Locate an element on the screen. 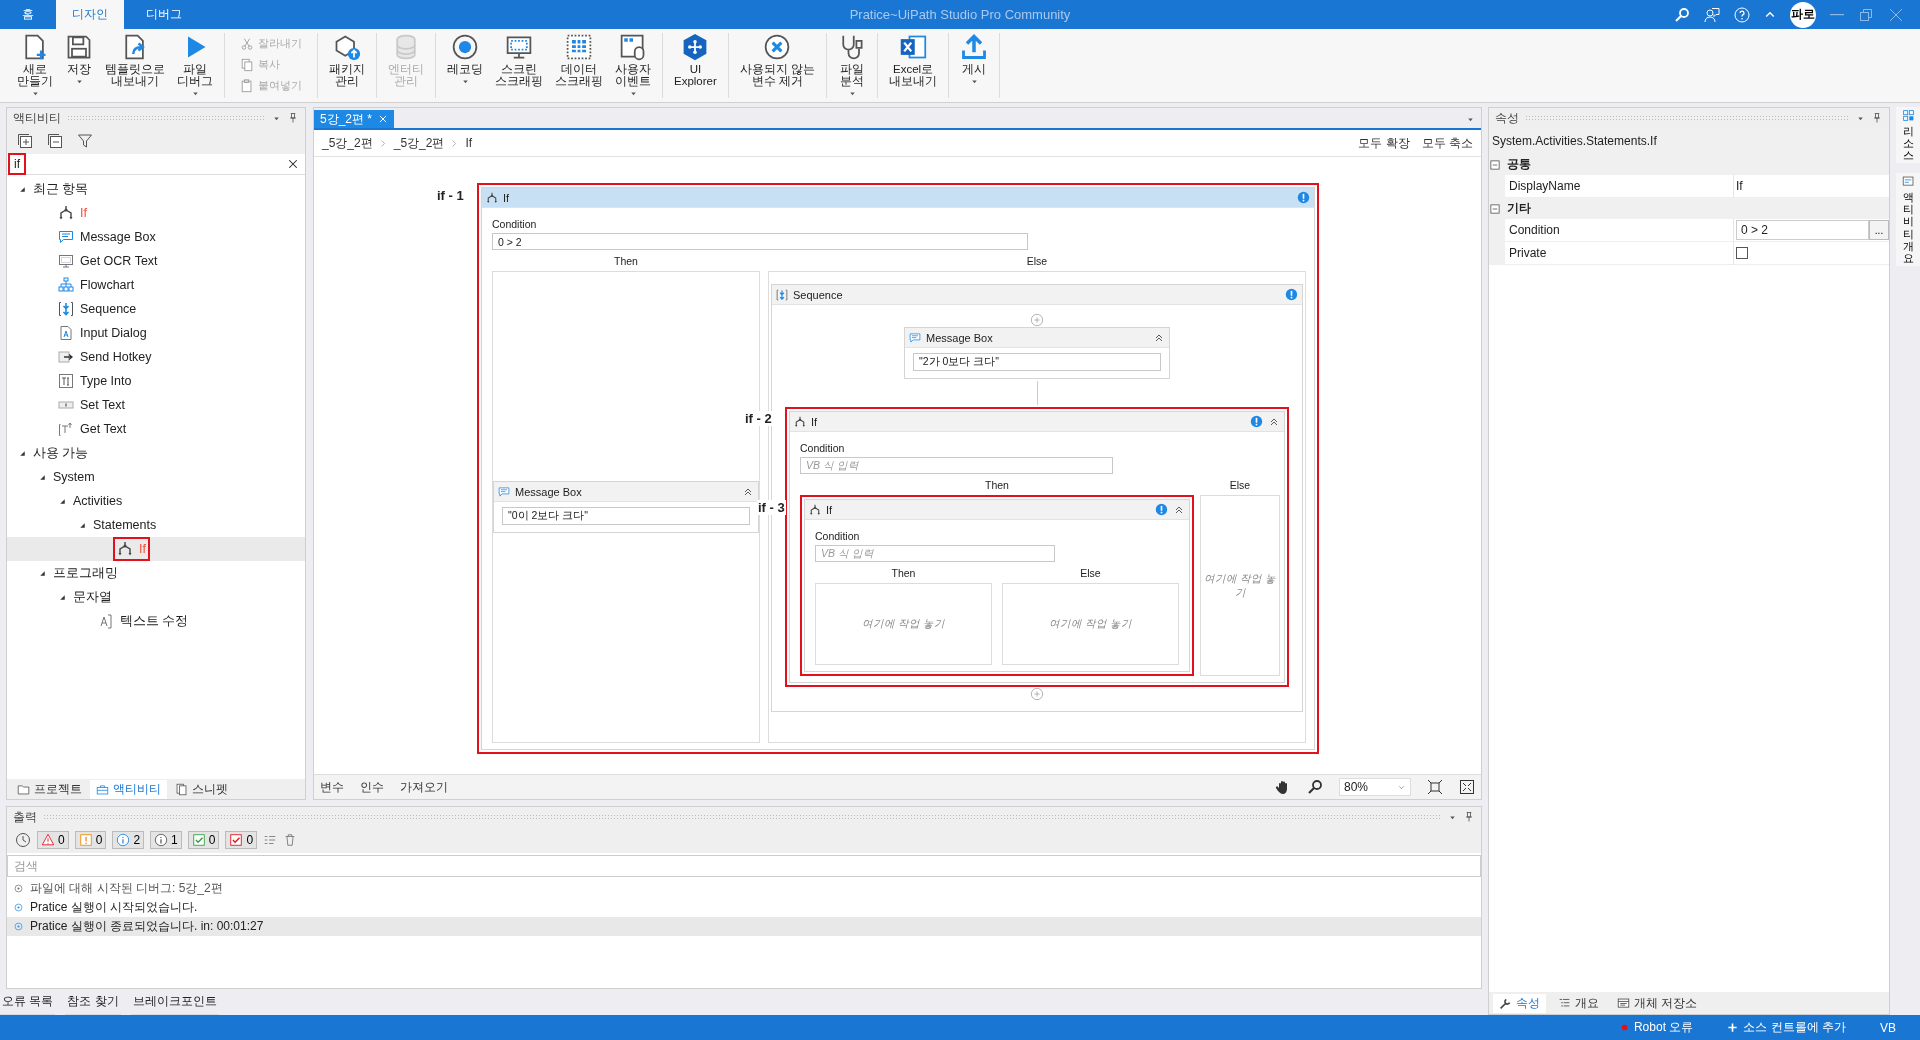  ribbon-button: 레코딩 is located at coordinates (465, 59).